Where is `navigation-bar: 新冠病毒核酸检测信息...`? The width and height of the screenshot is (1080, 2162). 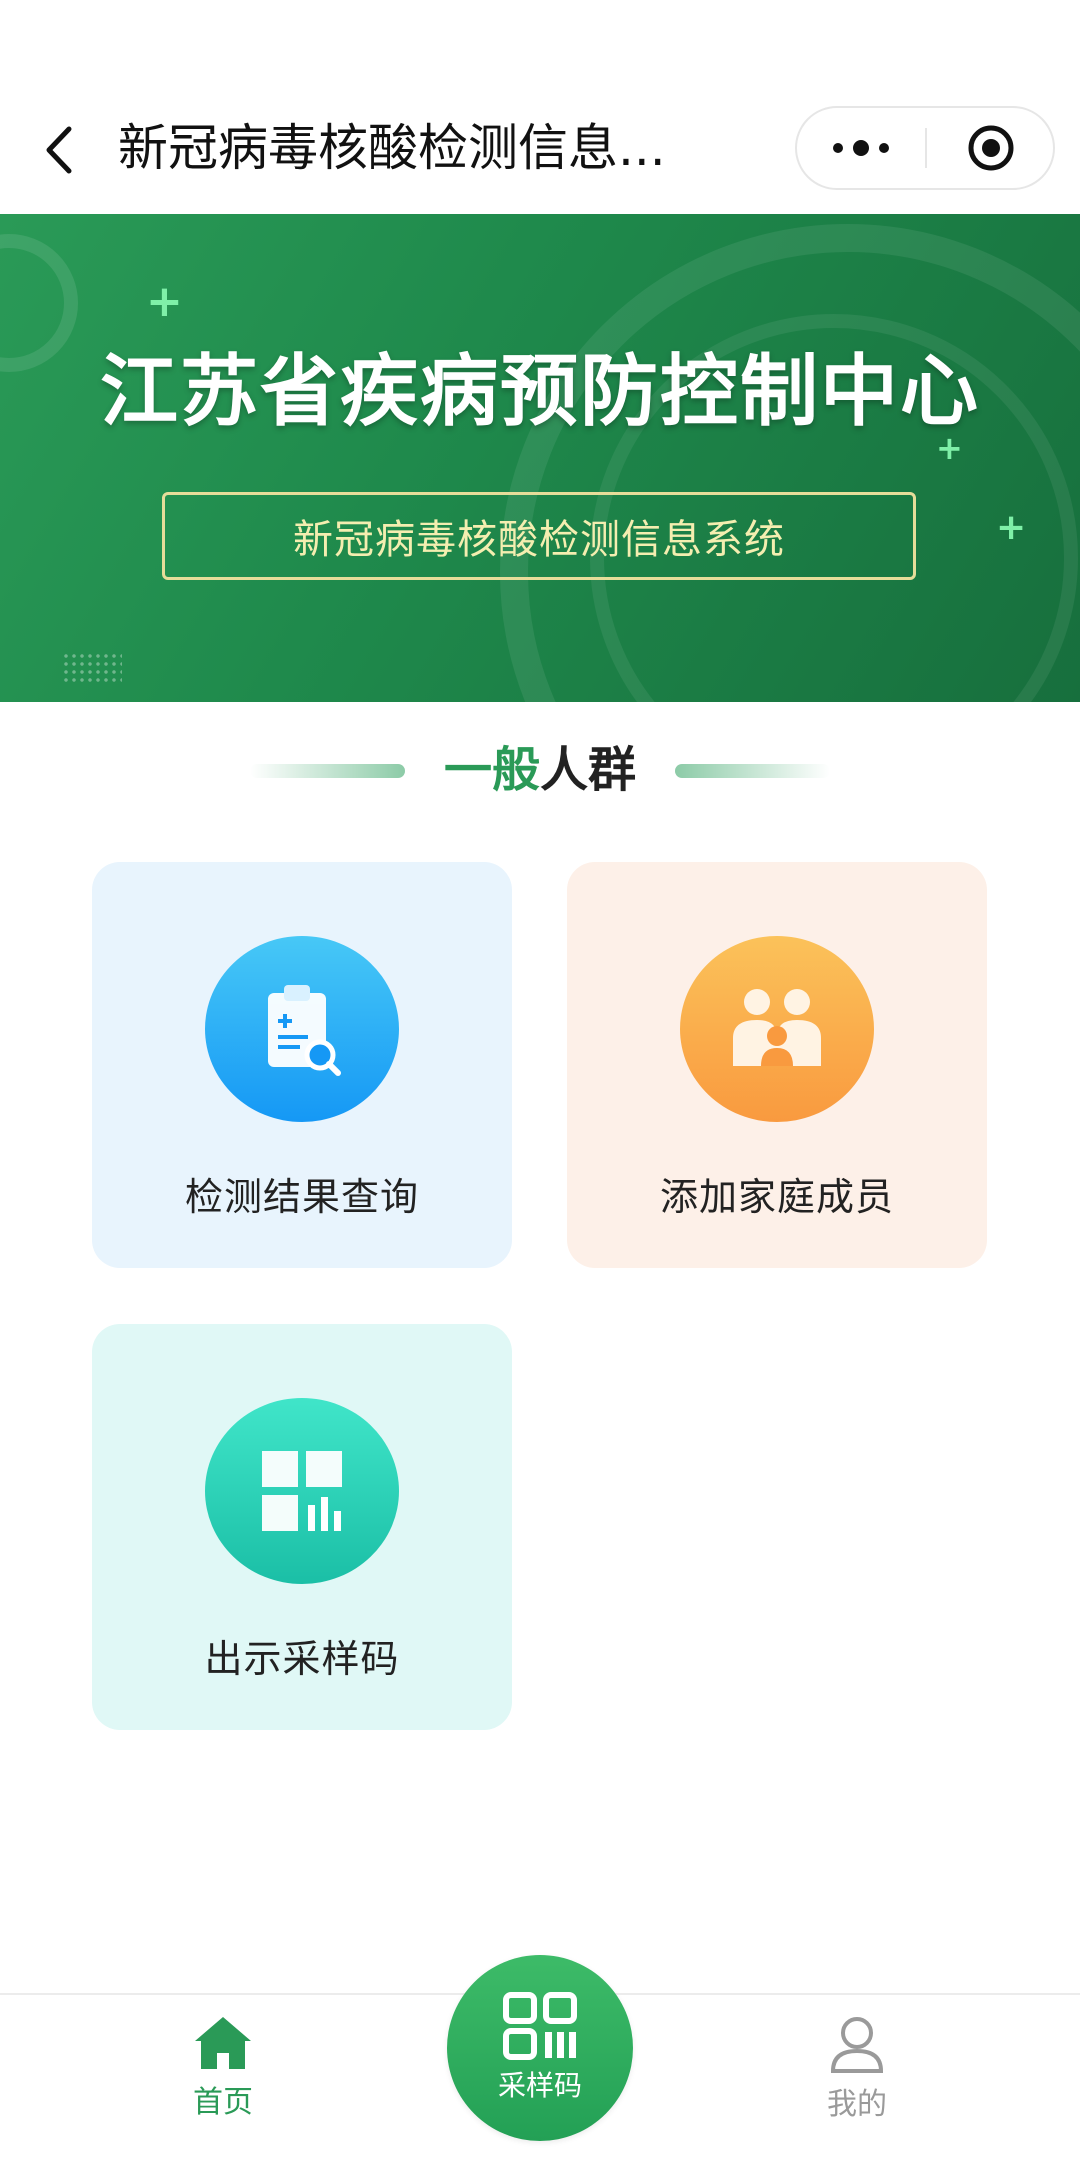 navigation-bar: 新冠病毒核酸检测信息... is located at coordinates (540, 107).